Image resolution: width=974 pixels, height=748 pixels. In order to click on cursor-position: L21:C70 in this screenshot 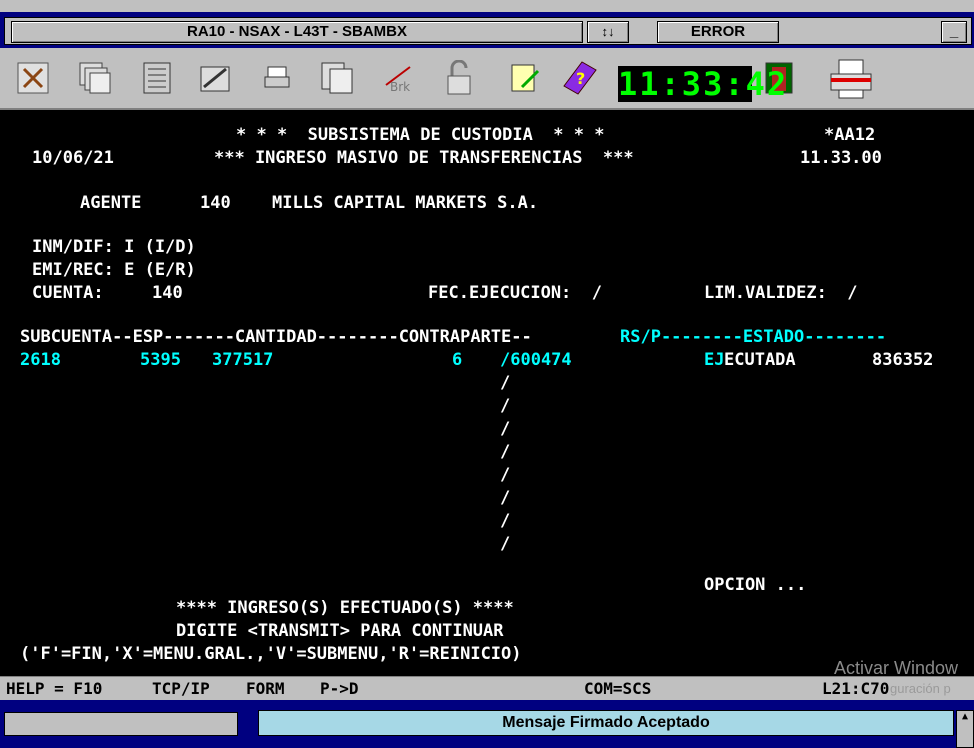, I will do `click(856, 688)`.